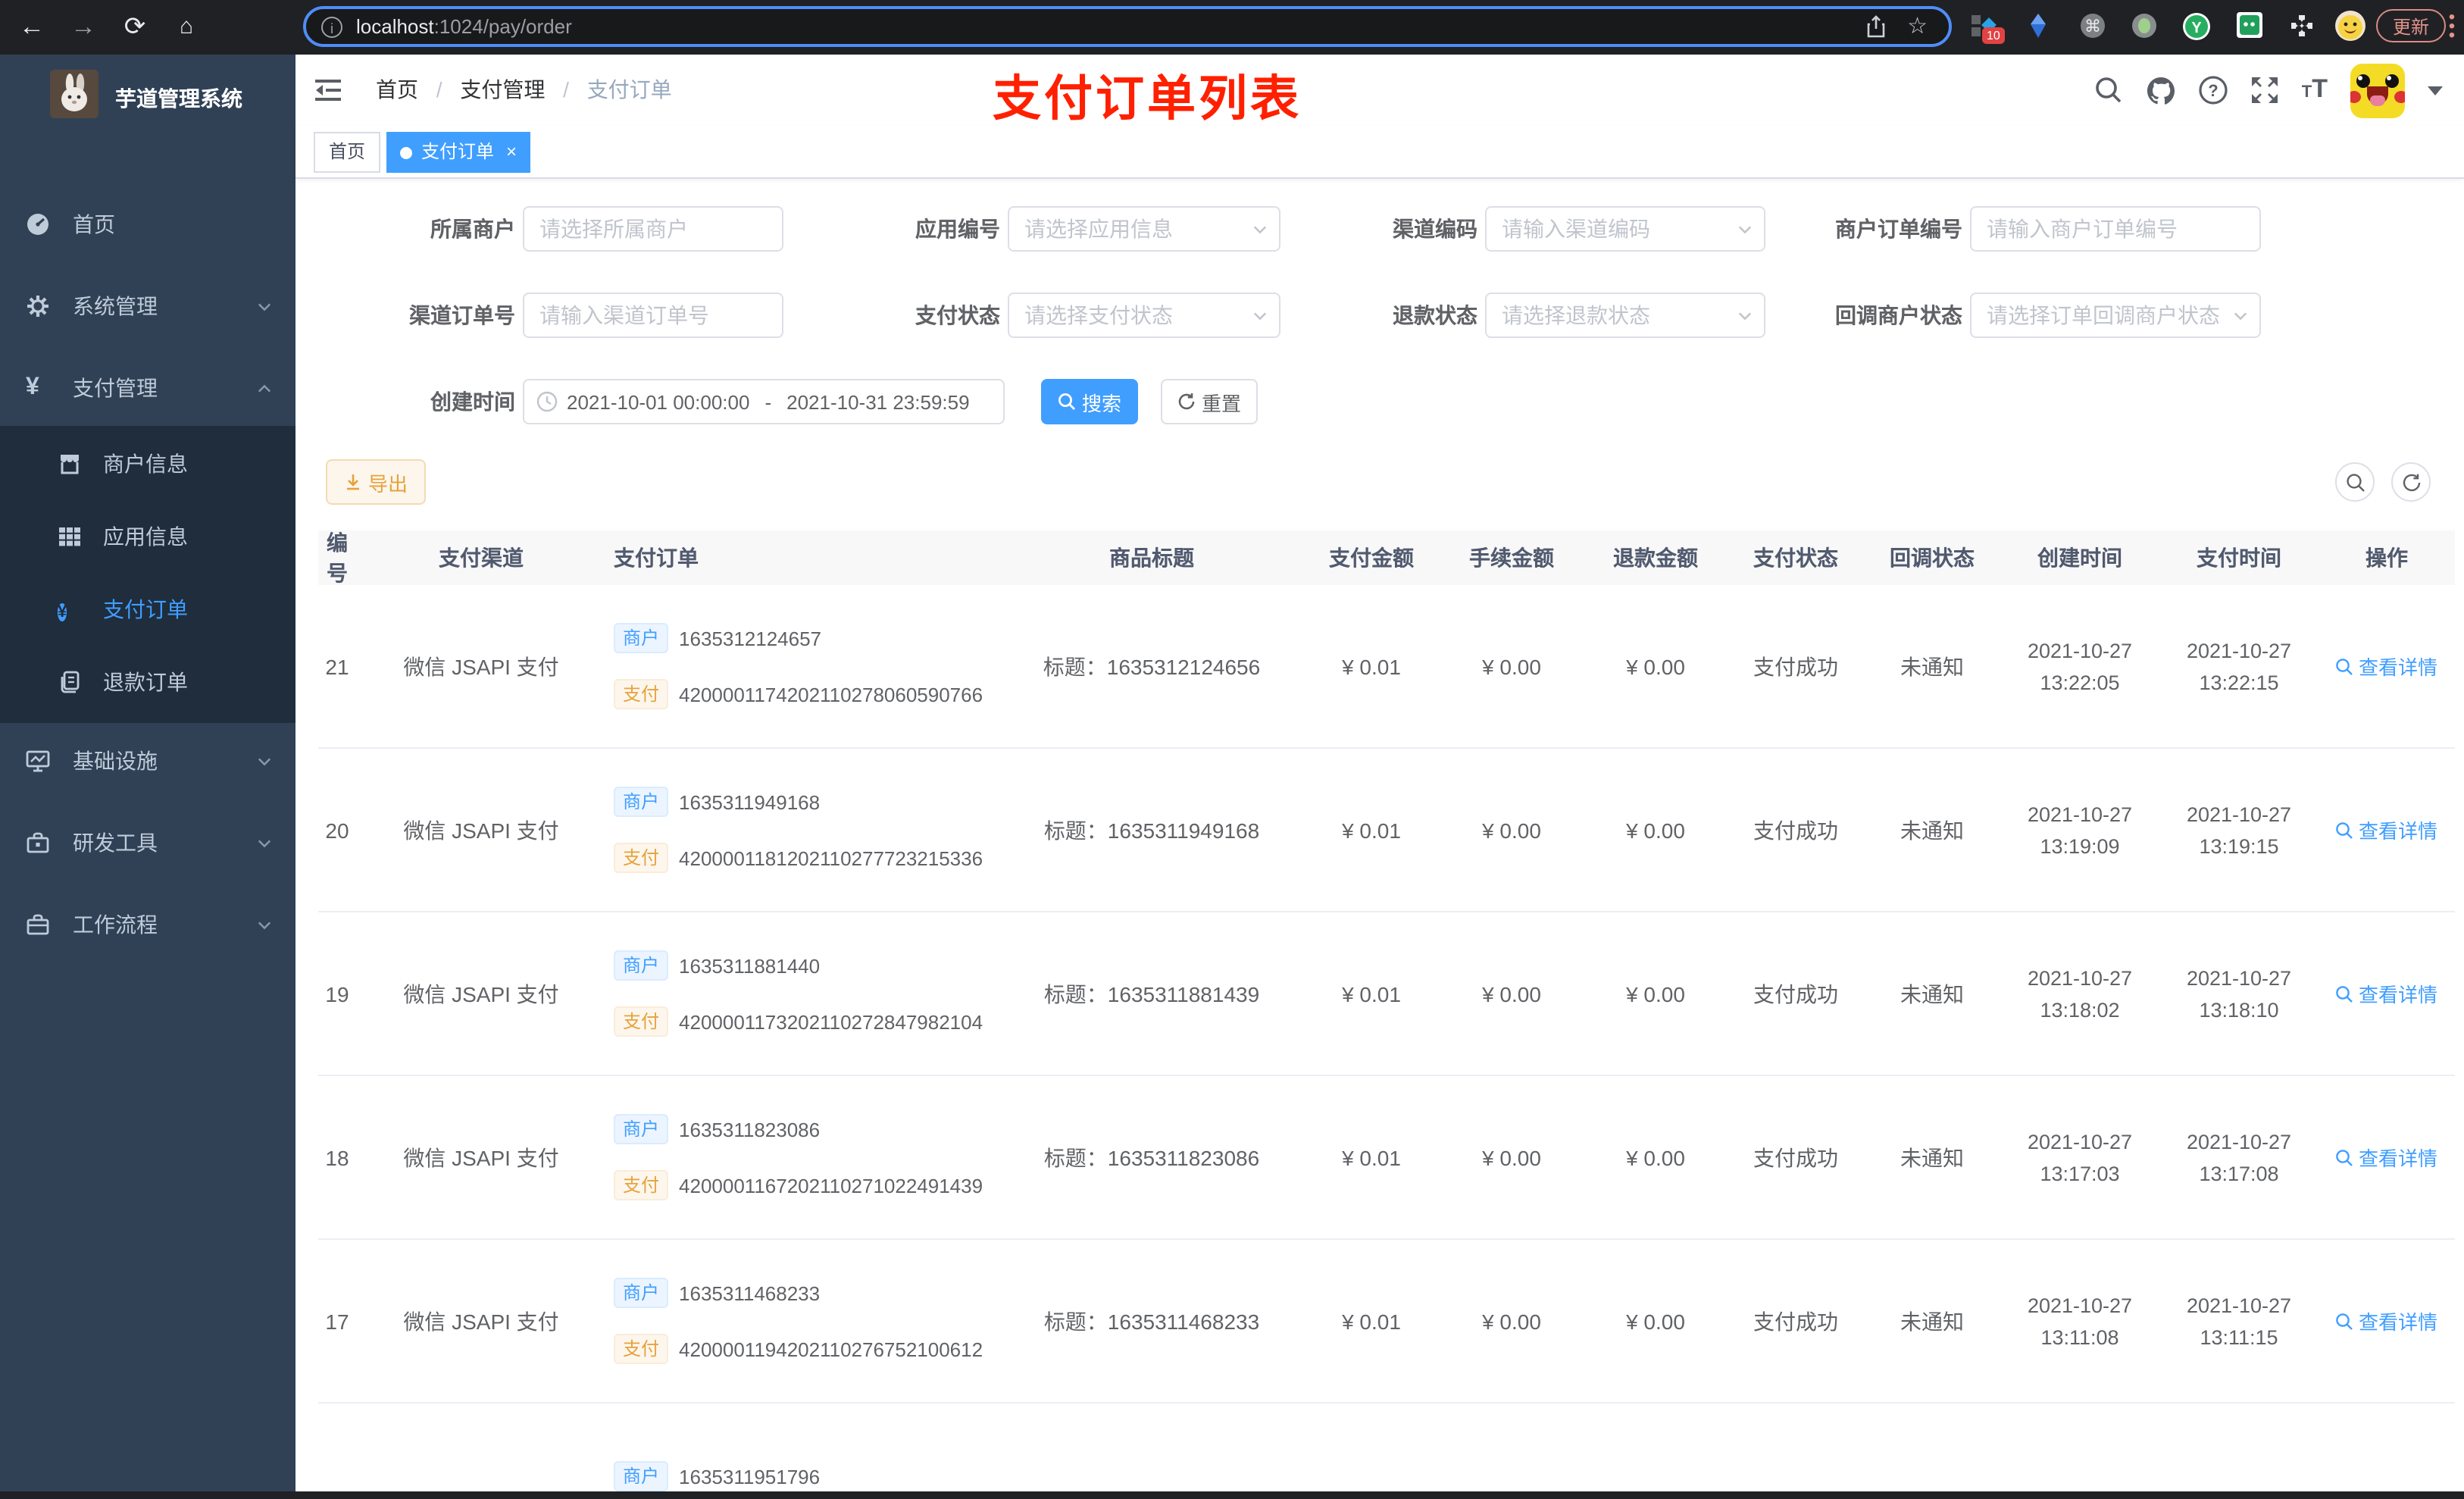 Image resolution: width=2464 pixels, height=1499 pixels. I want to click on order-no-line: 支付 4200001194202110276752100612, so click(798, 1349).